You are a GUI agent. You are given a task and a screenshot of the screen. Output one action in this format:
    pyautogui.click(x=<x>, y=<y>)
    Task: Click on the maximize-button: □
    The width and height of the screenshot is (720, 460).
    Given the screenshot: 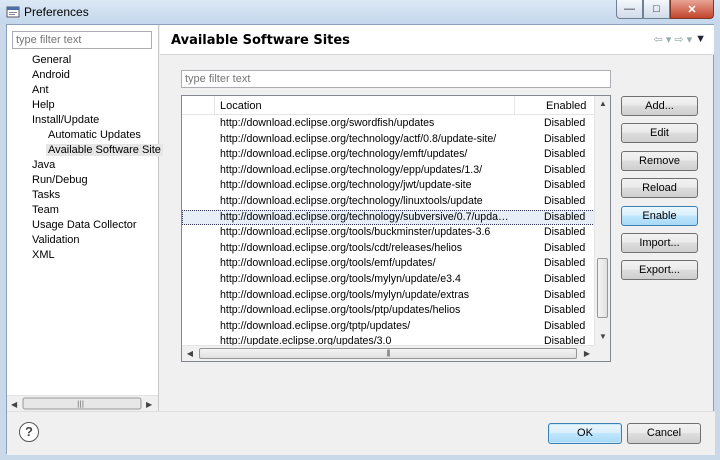 What is the action you would take?
    pyautogui.click(x=656, y=9)
    